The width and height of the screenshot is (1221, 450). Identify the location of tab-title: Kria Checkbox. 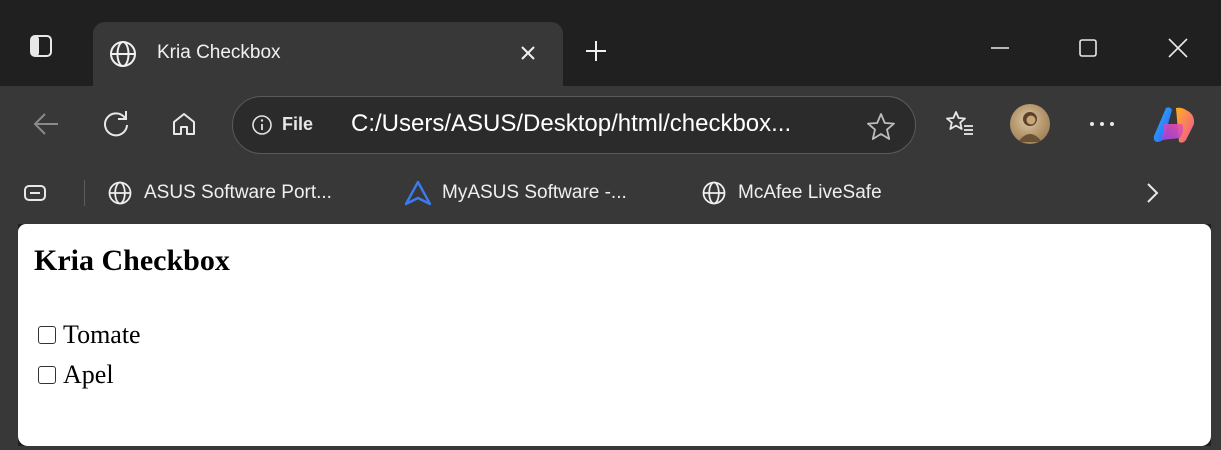
(219, 52).